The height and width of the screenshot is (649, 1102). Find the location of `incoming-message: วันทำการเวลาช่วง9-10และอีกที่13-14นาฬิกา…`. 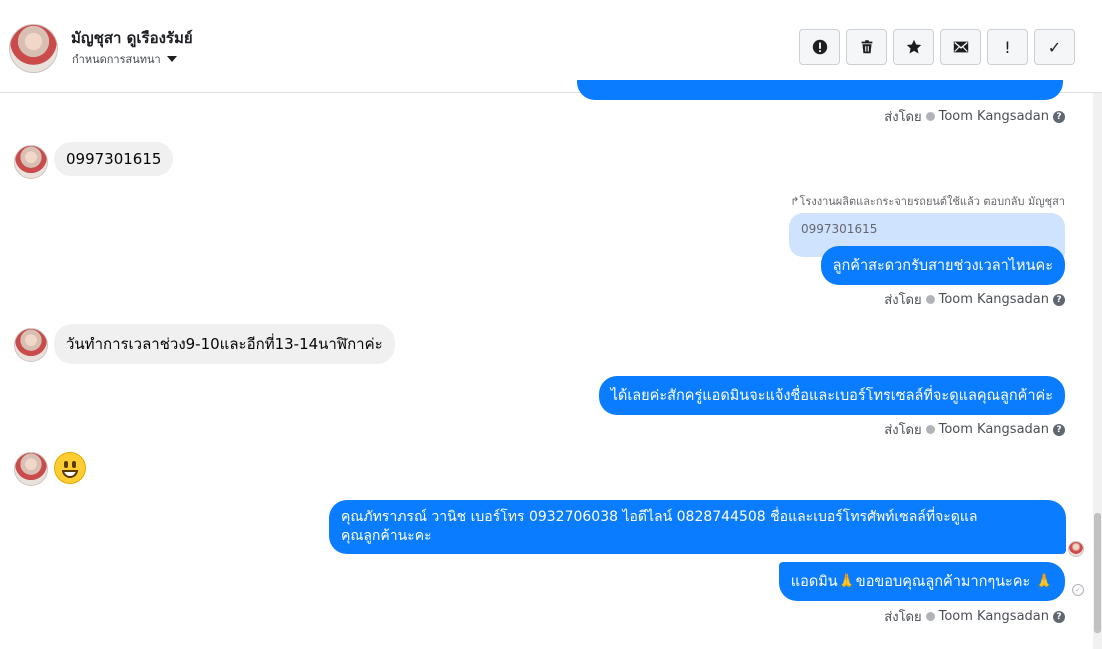

incoming-message: วันทำการเวลาช่วง9-10และอีกที่13-14นาฬิกา… is located at coordinates (224, 344).